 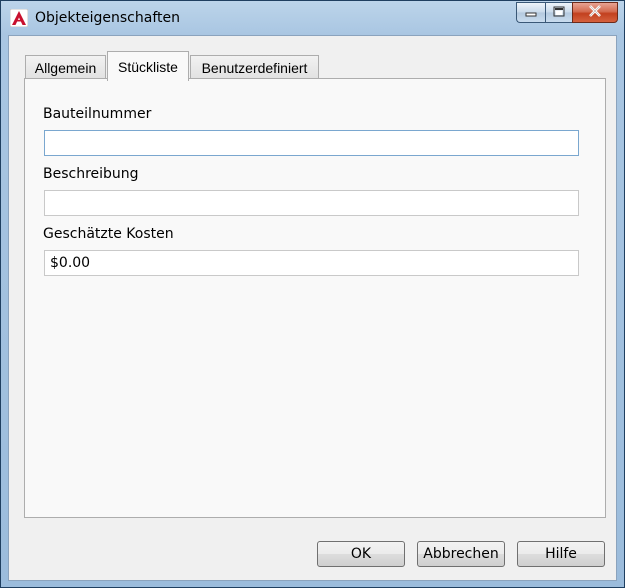 What do you see at coordinates (65, 67) in the screenshot?
I see `tab-general: Allgemein` at bounding box center [65, 67].